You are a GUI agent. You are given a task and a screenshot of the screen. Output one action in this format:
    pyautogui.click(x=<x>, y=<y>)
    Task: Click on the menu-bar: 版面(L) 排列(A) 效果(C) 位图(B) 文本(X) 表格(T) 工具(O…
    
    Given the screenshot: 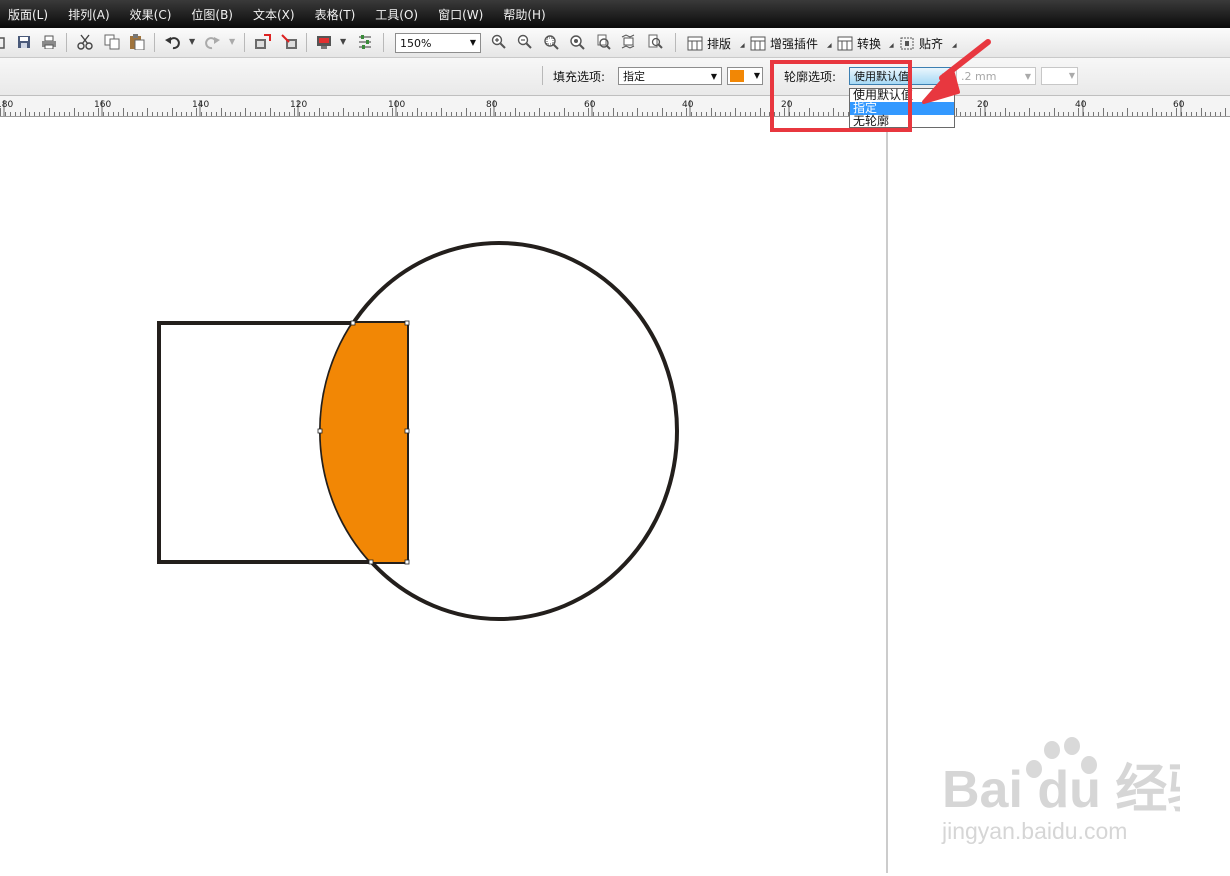 What is the action you would take?
    pyautogui.click(x=615, y=14)
    